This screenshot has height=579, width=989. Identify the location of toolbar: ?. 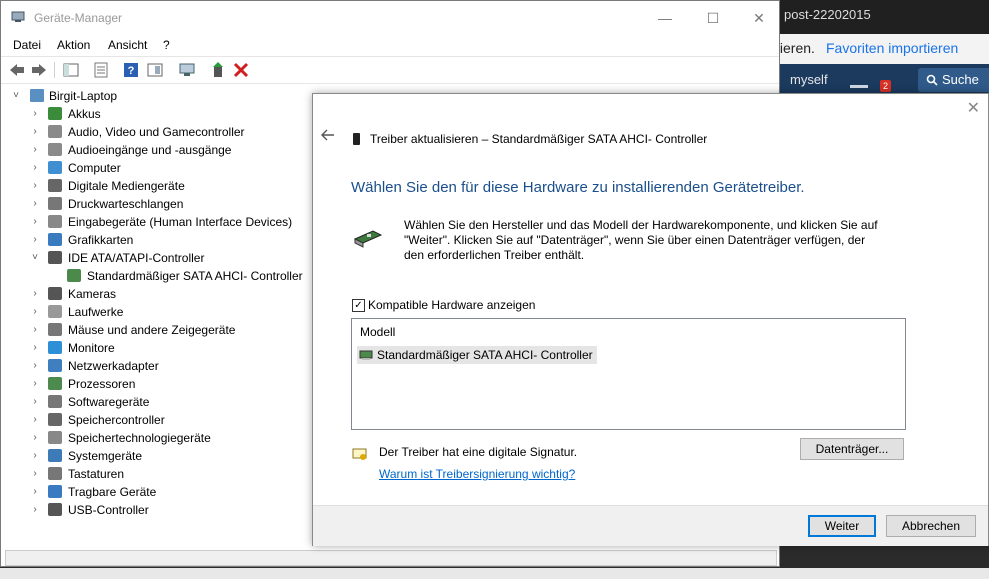
(390, 70).